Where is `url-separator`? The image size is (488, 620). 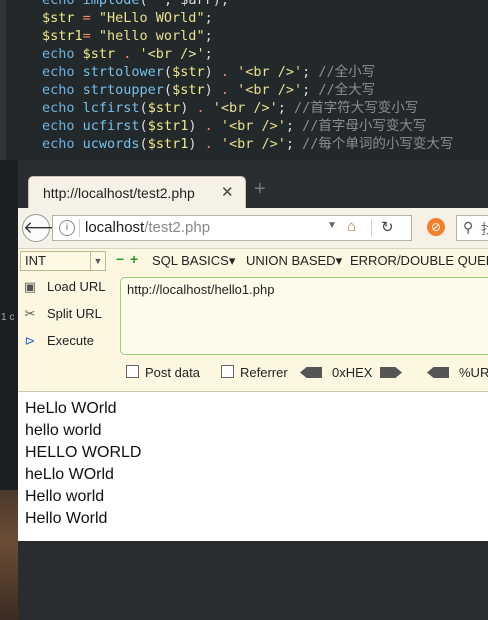
url-separator is located at coordinates (79, 228).